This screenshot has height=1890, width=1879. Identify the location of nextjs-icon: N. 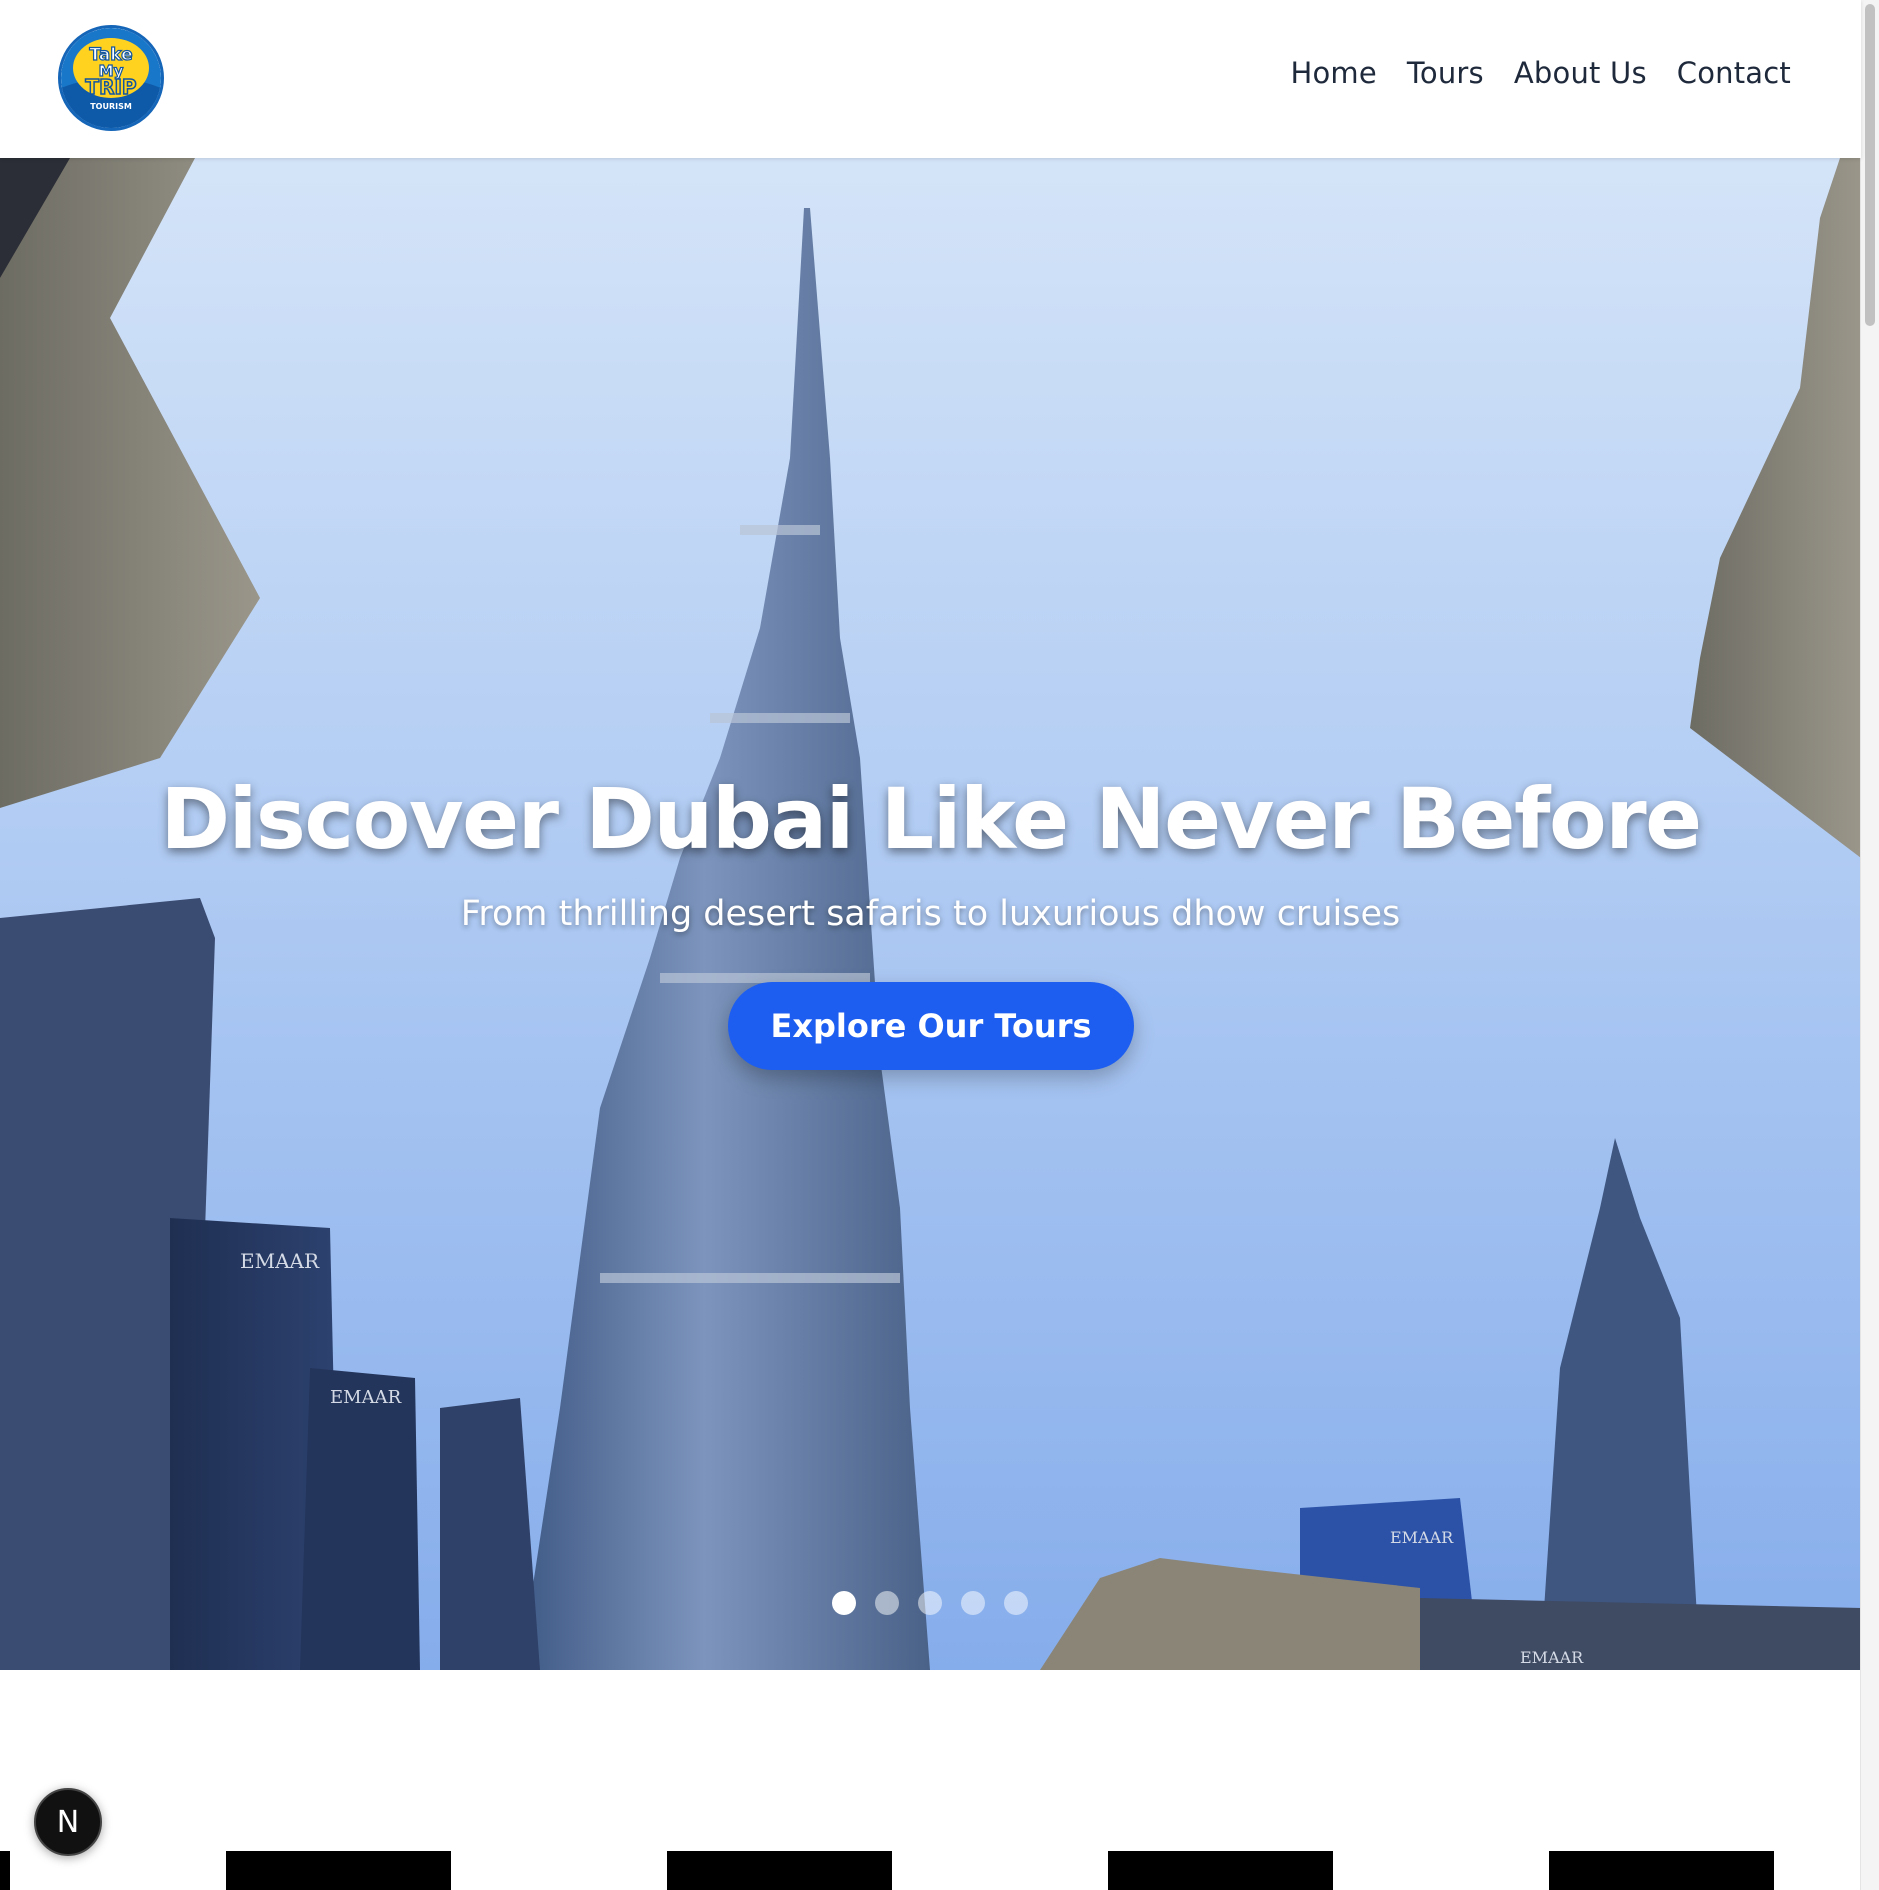
(68, 1822).